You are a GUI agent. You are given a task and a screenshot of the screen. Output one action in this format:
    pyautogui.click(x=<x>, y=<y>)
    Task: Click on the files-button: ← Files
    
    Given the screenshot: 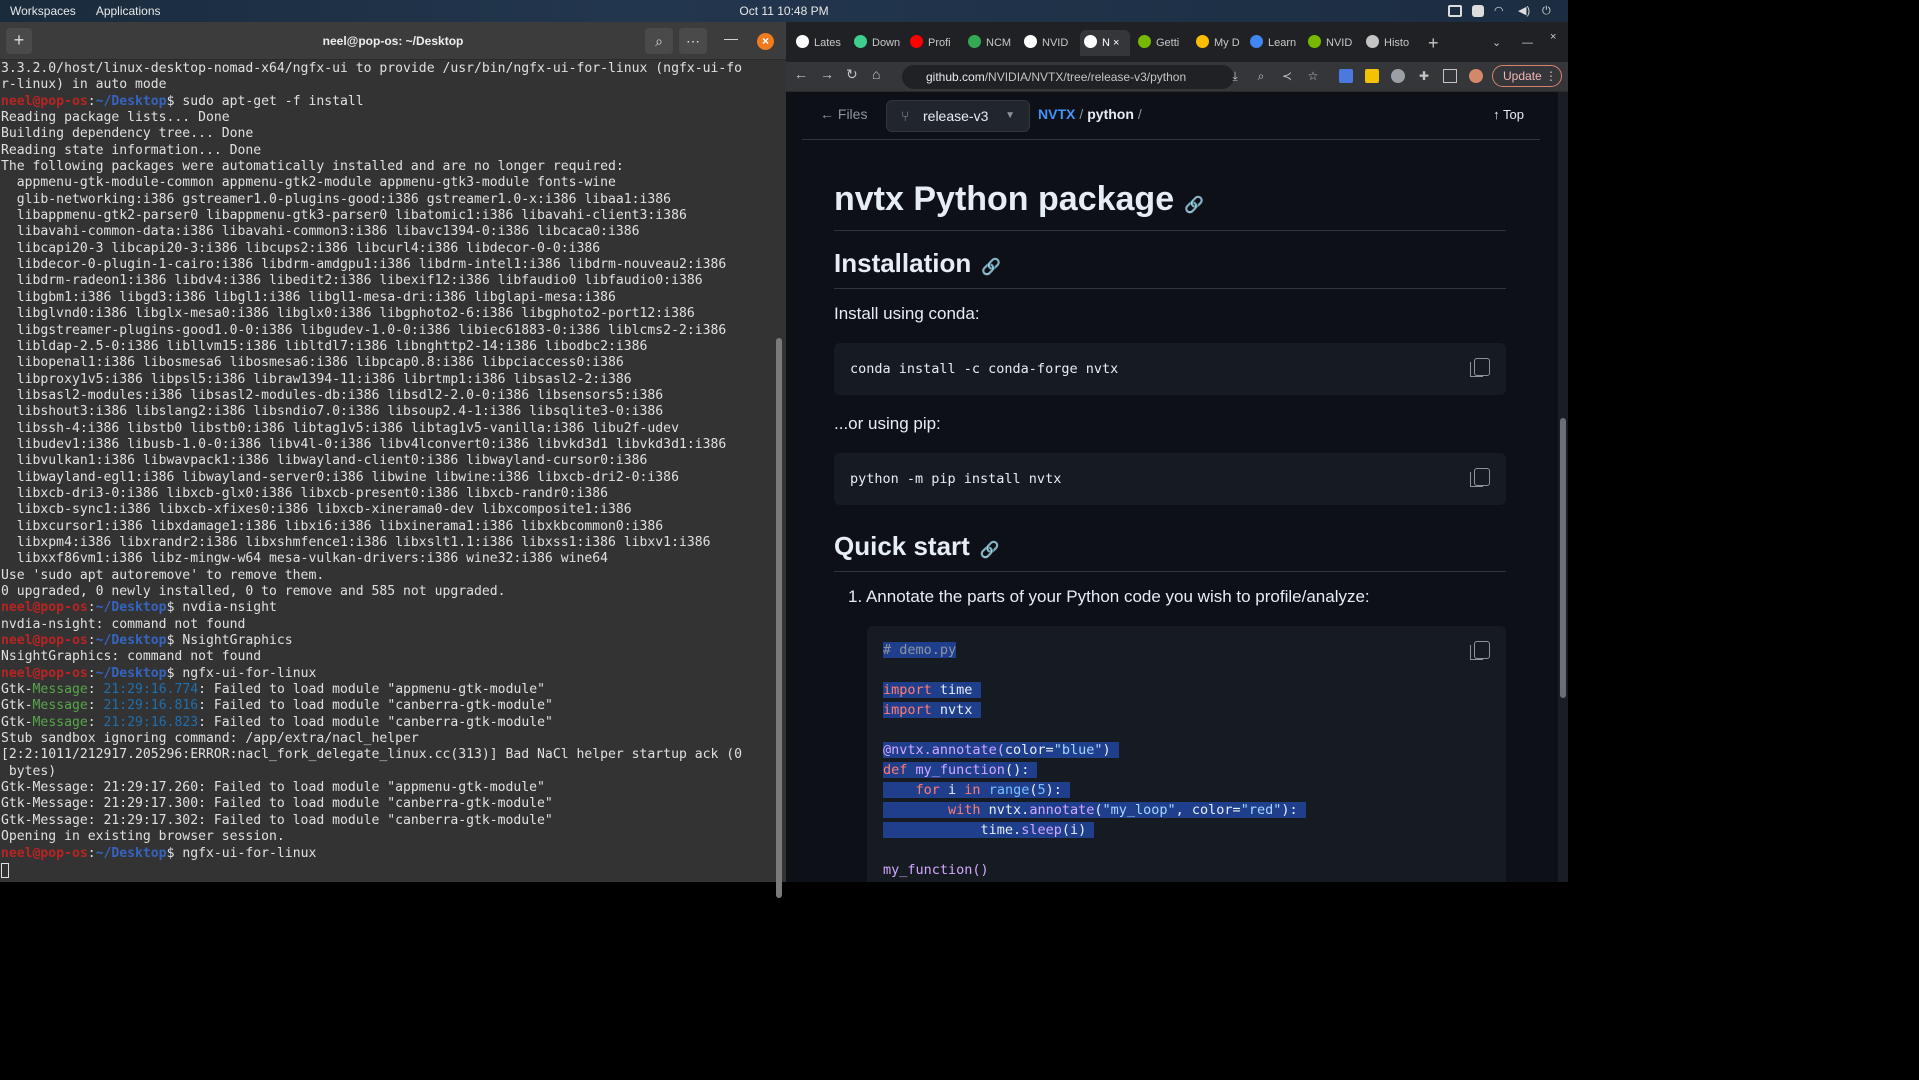 What is the action you would take?
    pyautogui.click(x=843, y=114)
    